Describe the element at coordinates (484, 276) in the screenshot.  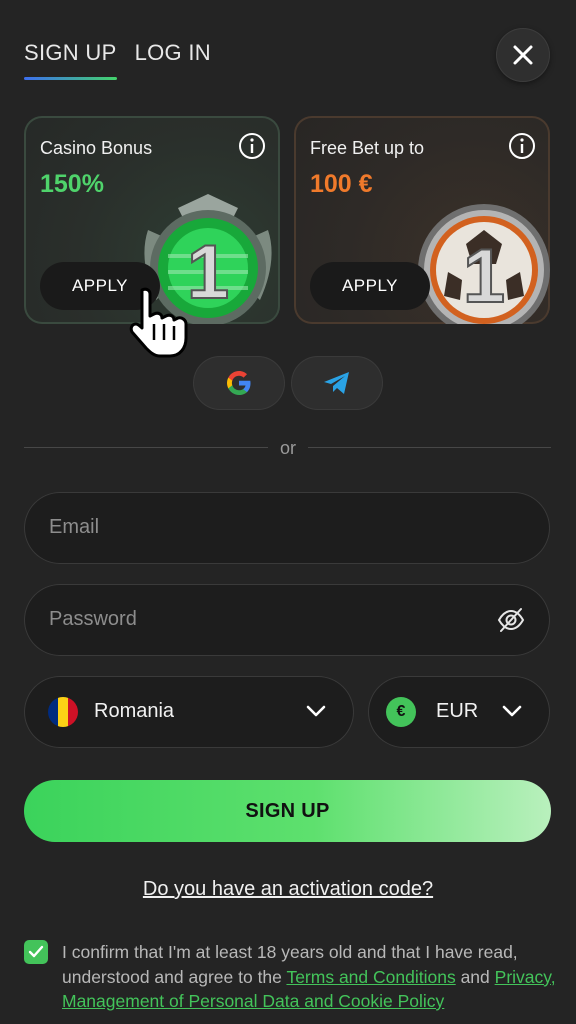
I see `medal-number: 1` at that location.